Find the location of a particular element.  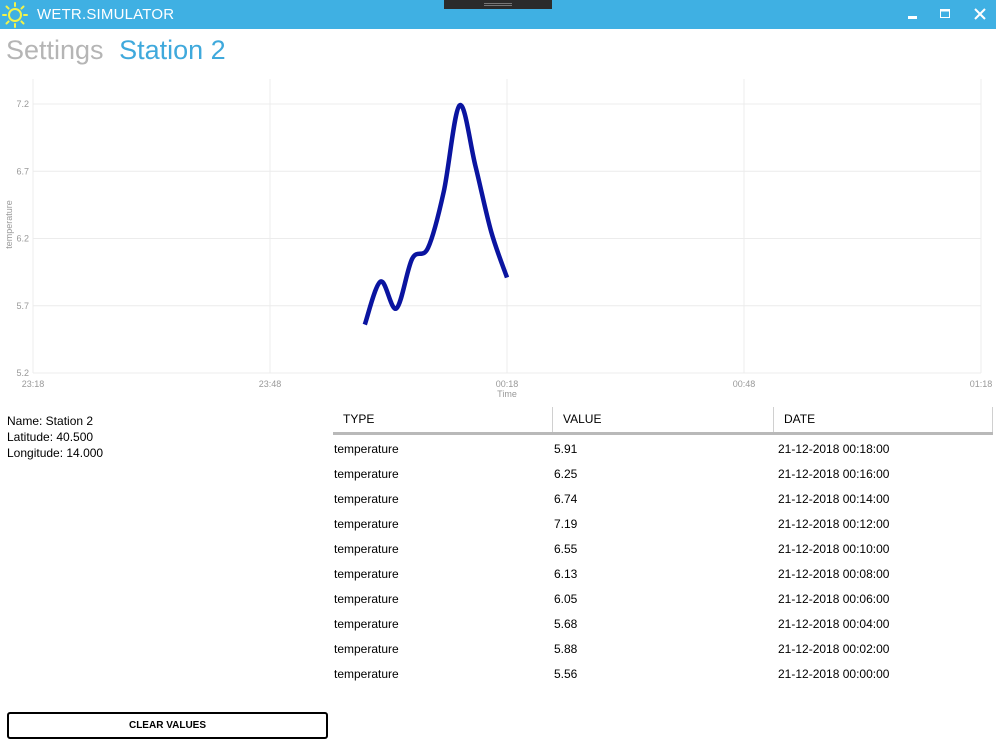

cell-date: 21-12-2018 00:10:00 is located at coordinates (834, 549).